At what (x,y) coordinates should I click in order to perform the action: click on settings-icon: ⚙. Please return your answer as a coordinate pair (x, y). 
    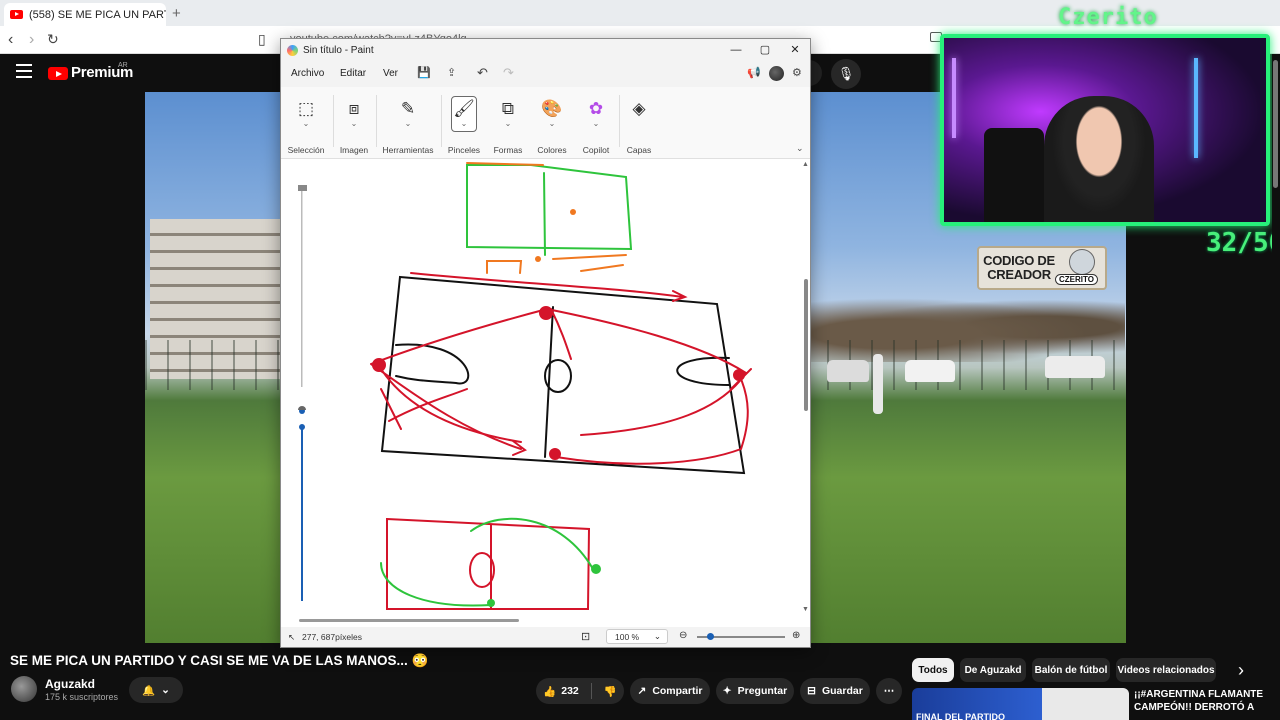
    Looking at the image, I should click on (797, 72).